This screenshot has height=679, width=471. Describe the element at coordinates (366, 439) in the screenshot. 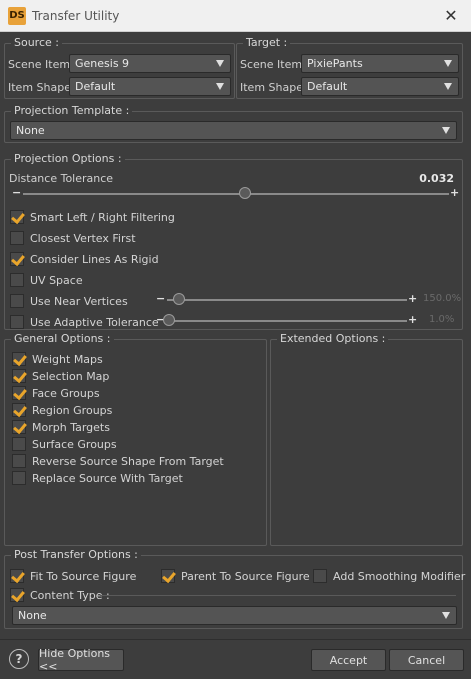

I see `extended-options-group: Extended Options :` at that location.